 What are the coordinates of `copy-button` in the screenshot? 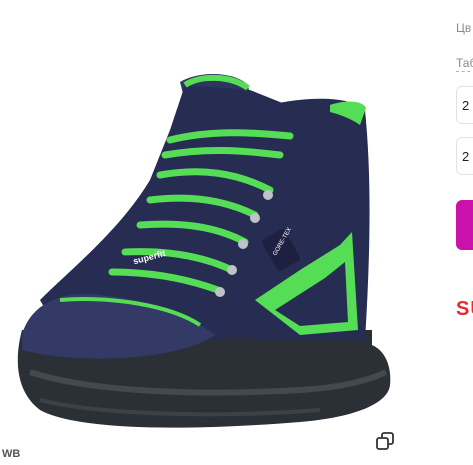 It's located at (385, 441).